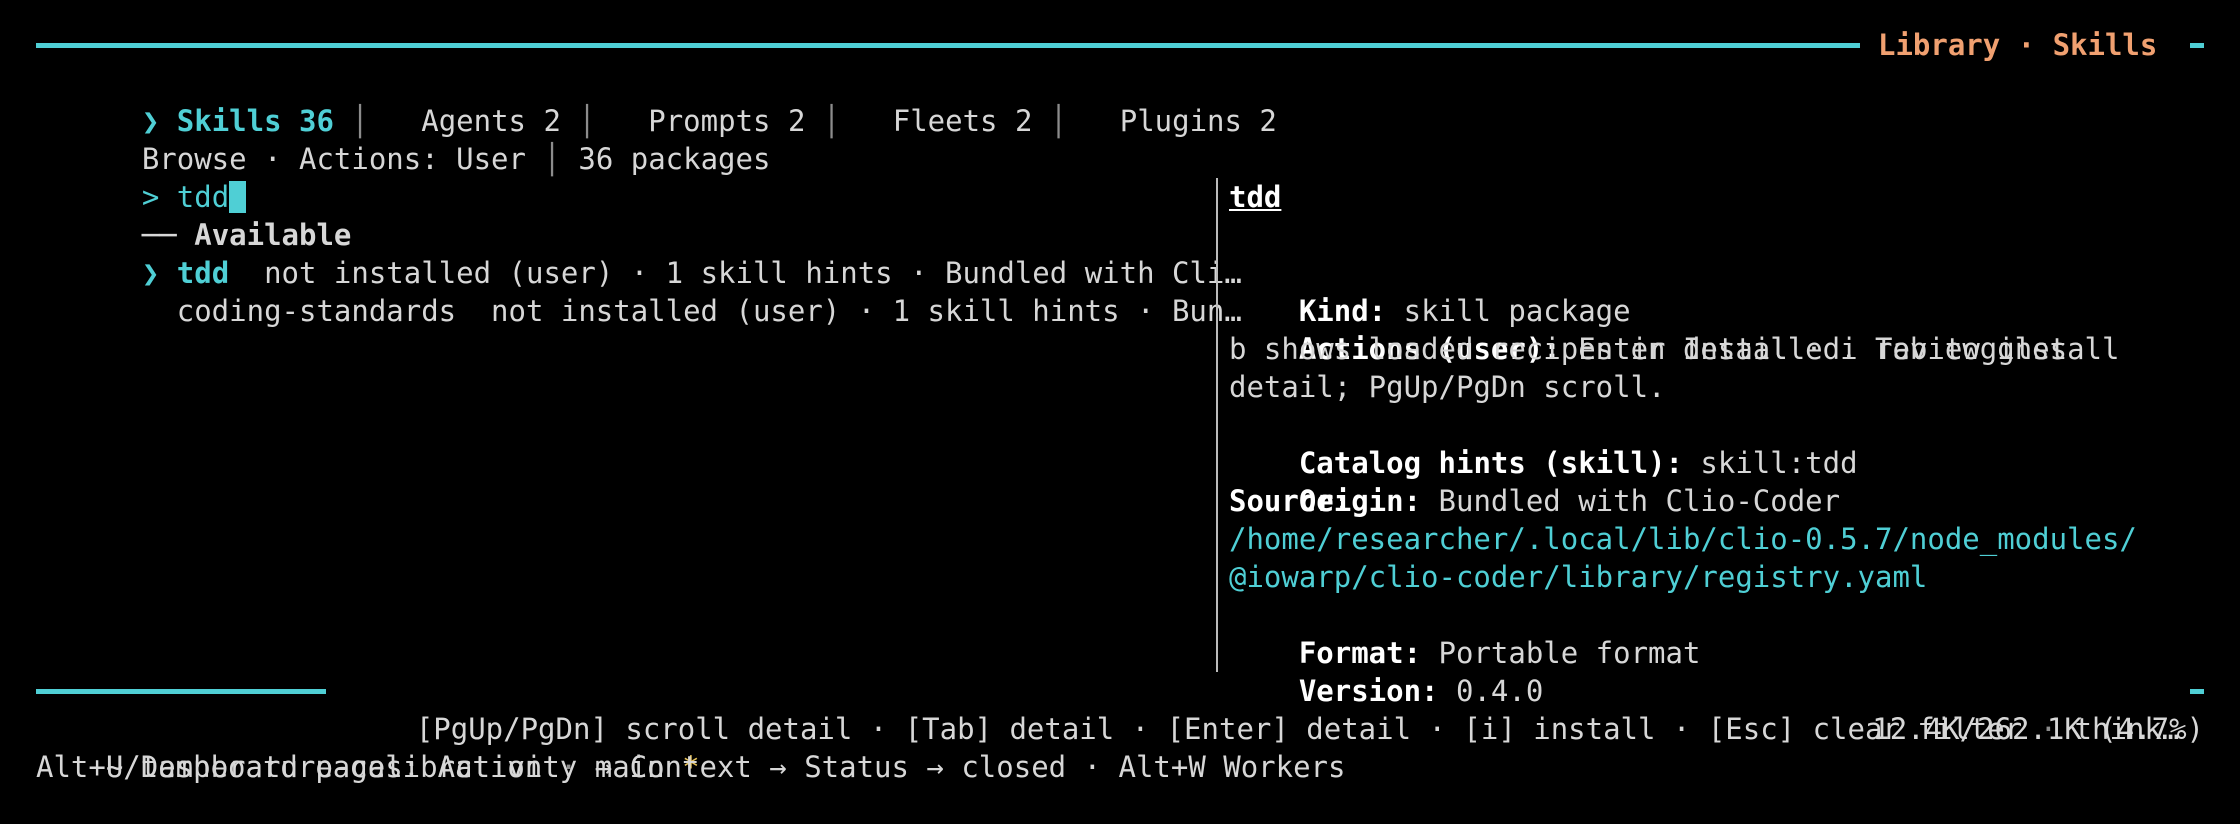 The width and height of the screenshot is (2240, 824). What do you see at coordinates (1290, 501) in the screenshot?
I see `detail-source-label: Source:` at bounding box center [1290, 501].